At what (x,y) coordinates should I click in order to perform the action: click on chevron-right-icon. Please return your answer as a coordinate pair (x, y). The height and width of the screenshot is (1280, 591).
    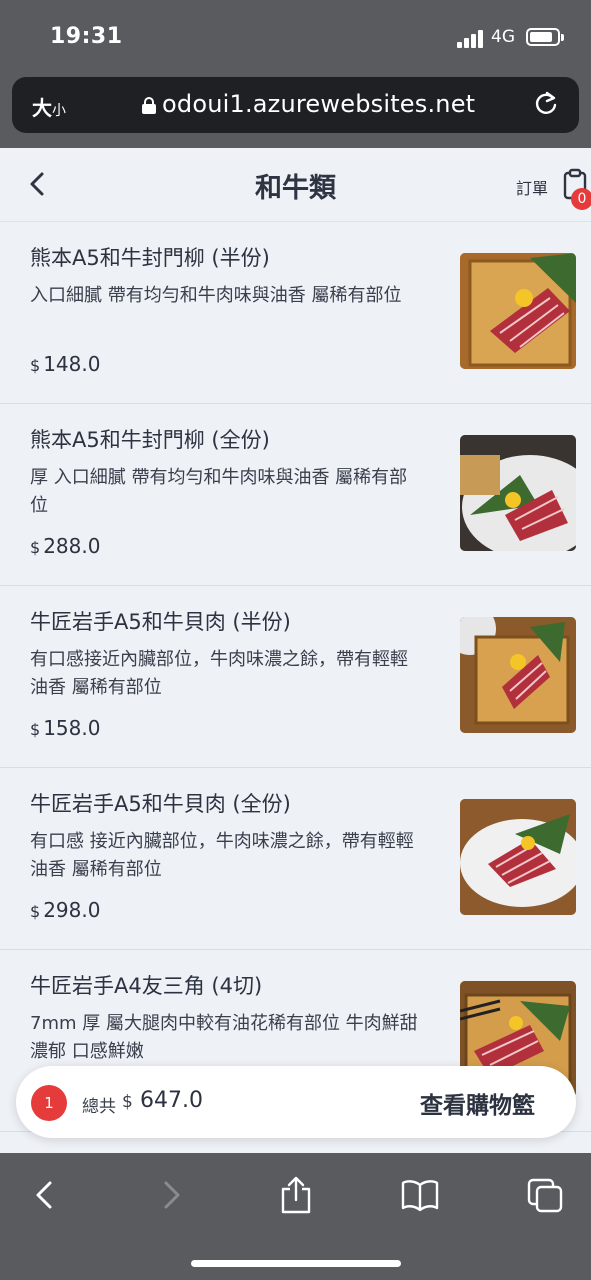
    Looking at the image, I should click on (172, 1195).